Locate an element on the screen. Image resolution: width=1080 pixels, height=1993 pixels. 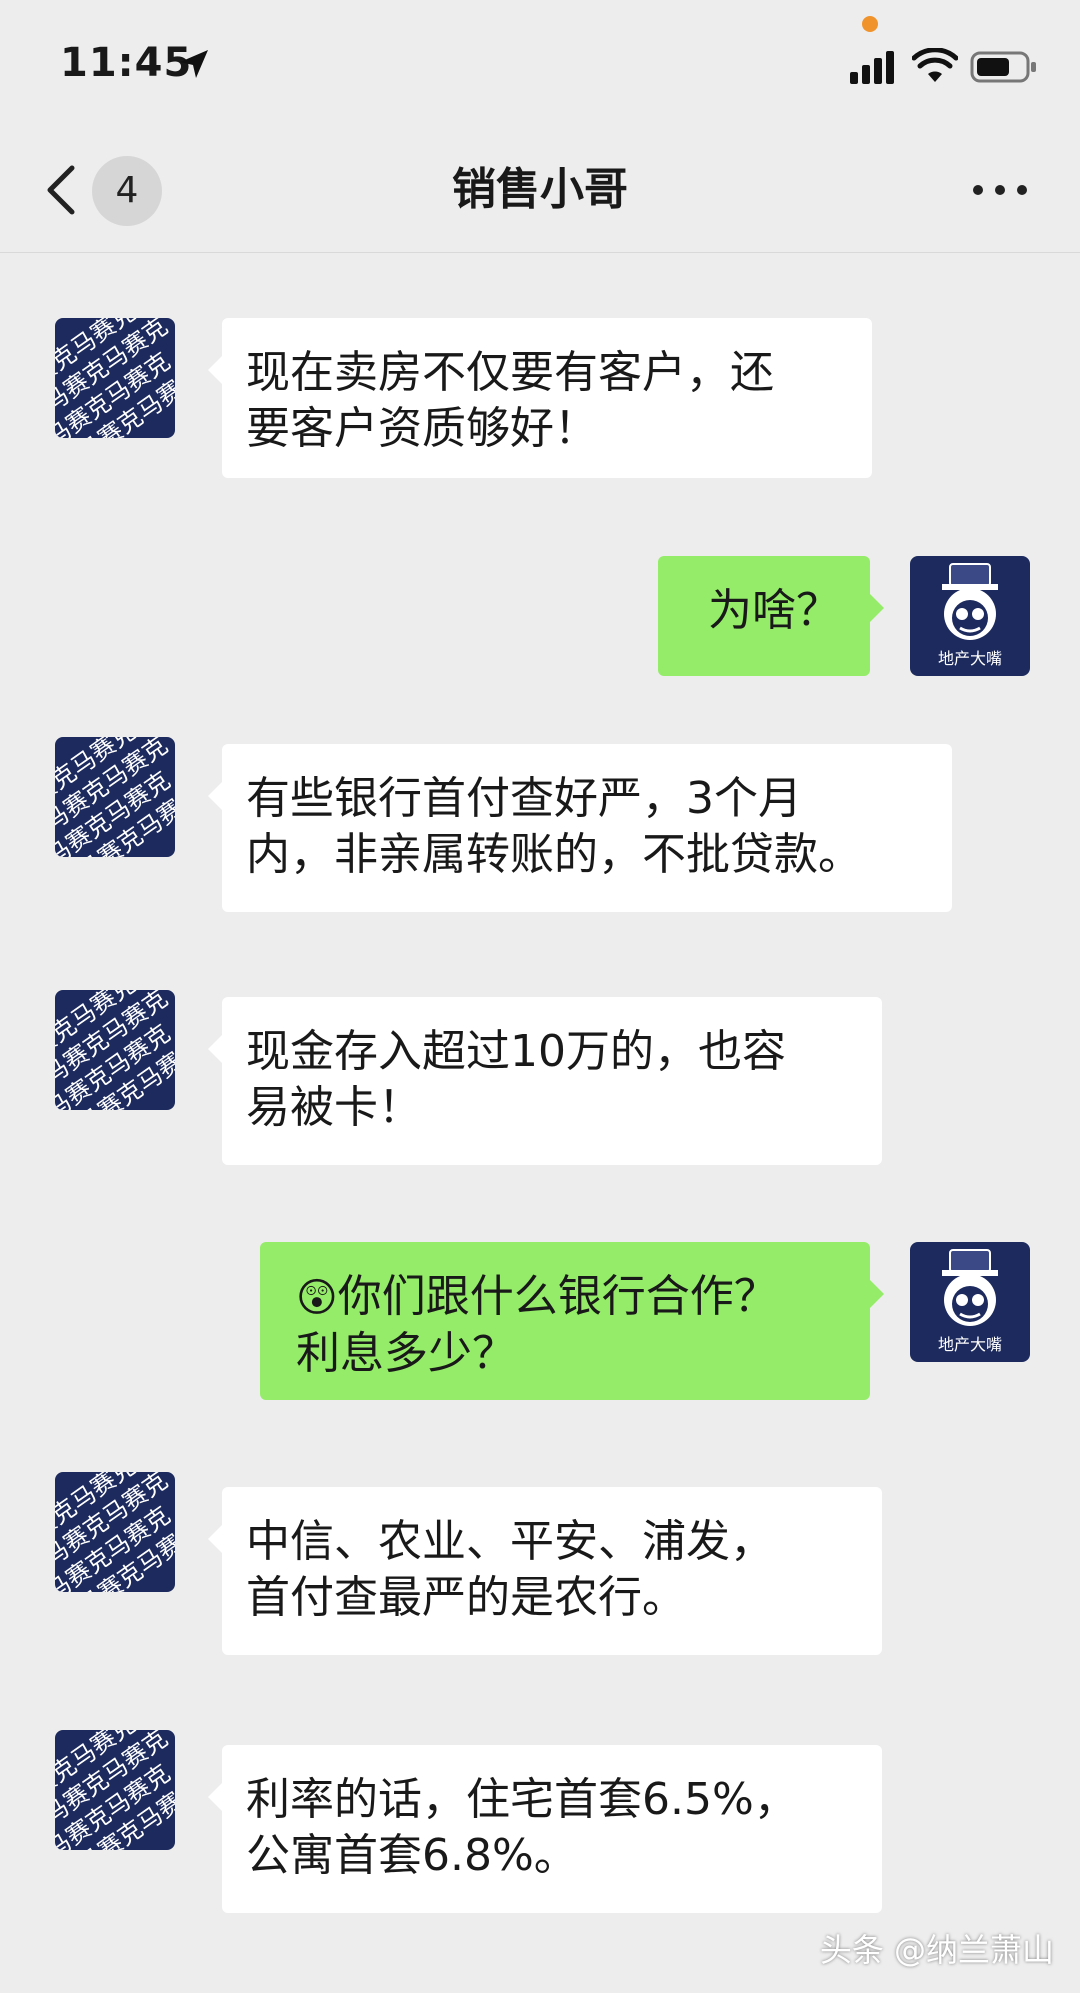
outgoing-message-bubble: 为啥？ is located at coordinates (771, 616).